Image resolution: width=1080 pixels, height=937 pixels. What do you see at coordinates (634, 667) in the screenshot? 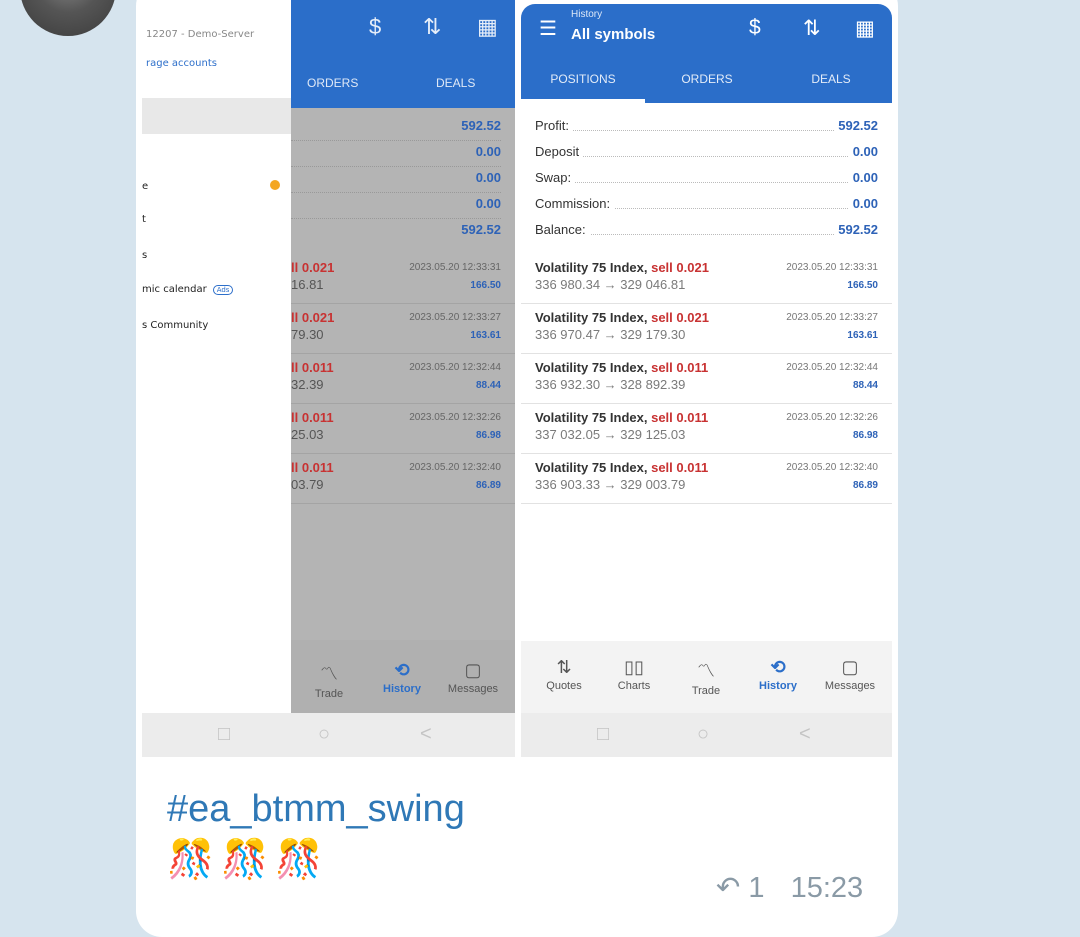
I see `charts-icon: ▯▯` at bounding box center [634, 667].